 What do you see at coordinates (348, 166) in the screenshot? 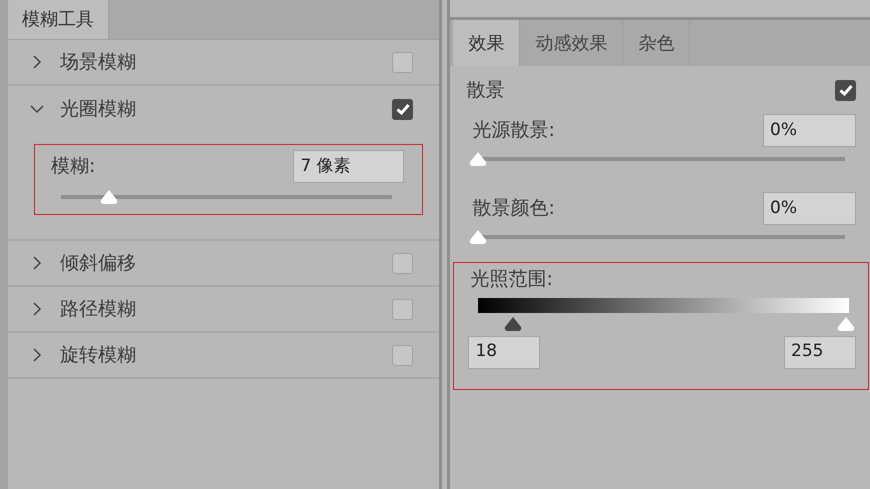
I see `value-field: 7 像素` at bounding box center [348, 166].